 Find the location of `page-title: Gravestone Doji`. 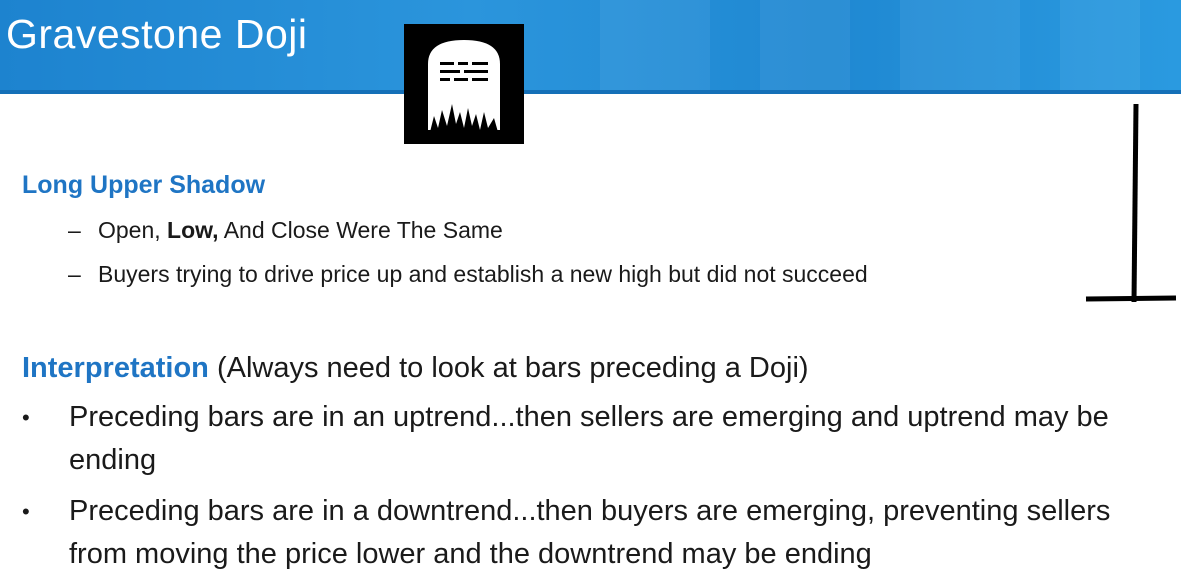

page-title: Gravestone Doji is located at coordinates (157, 34).